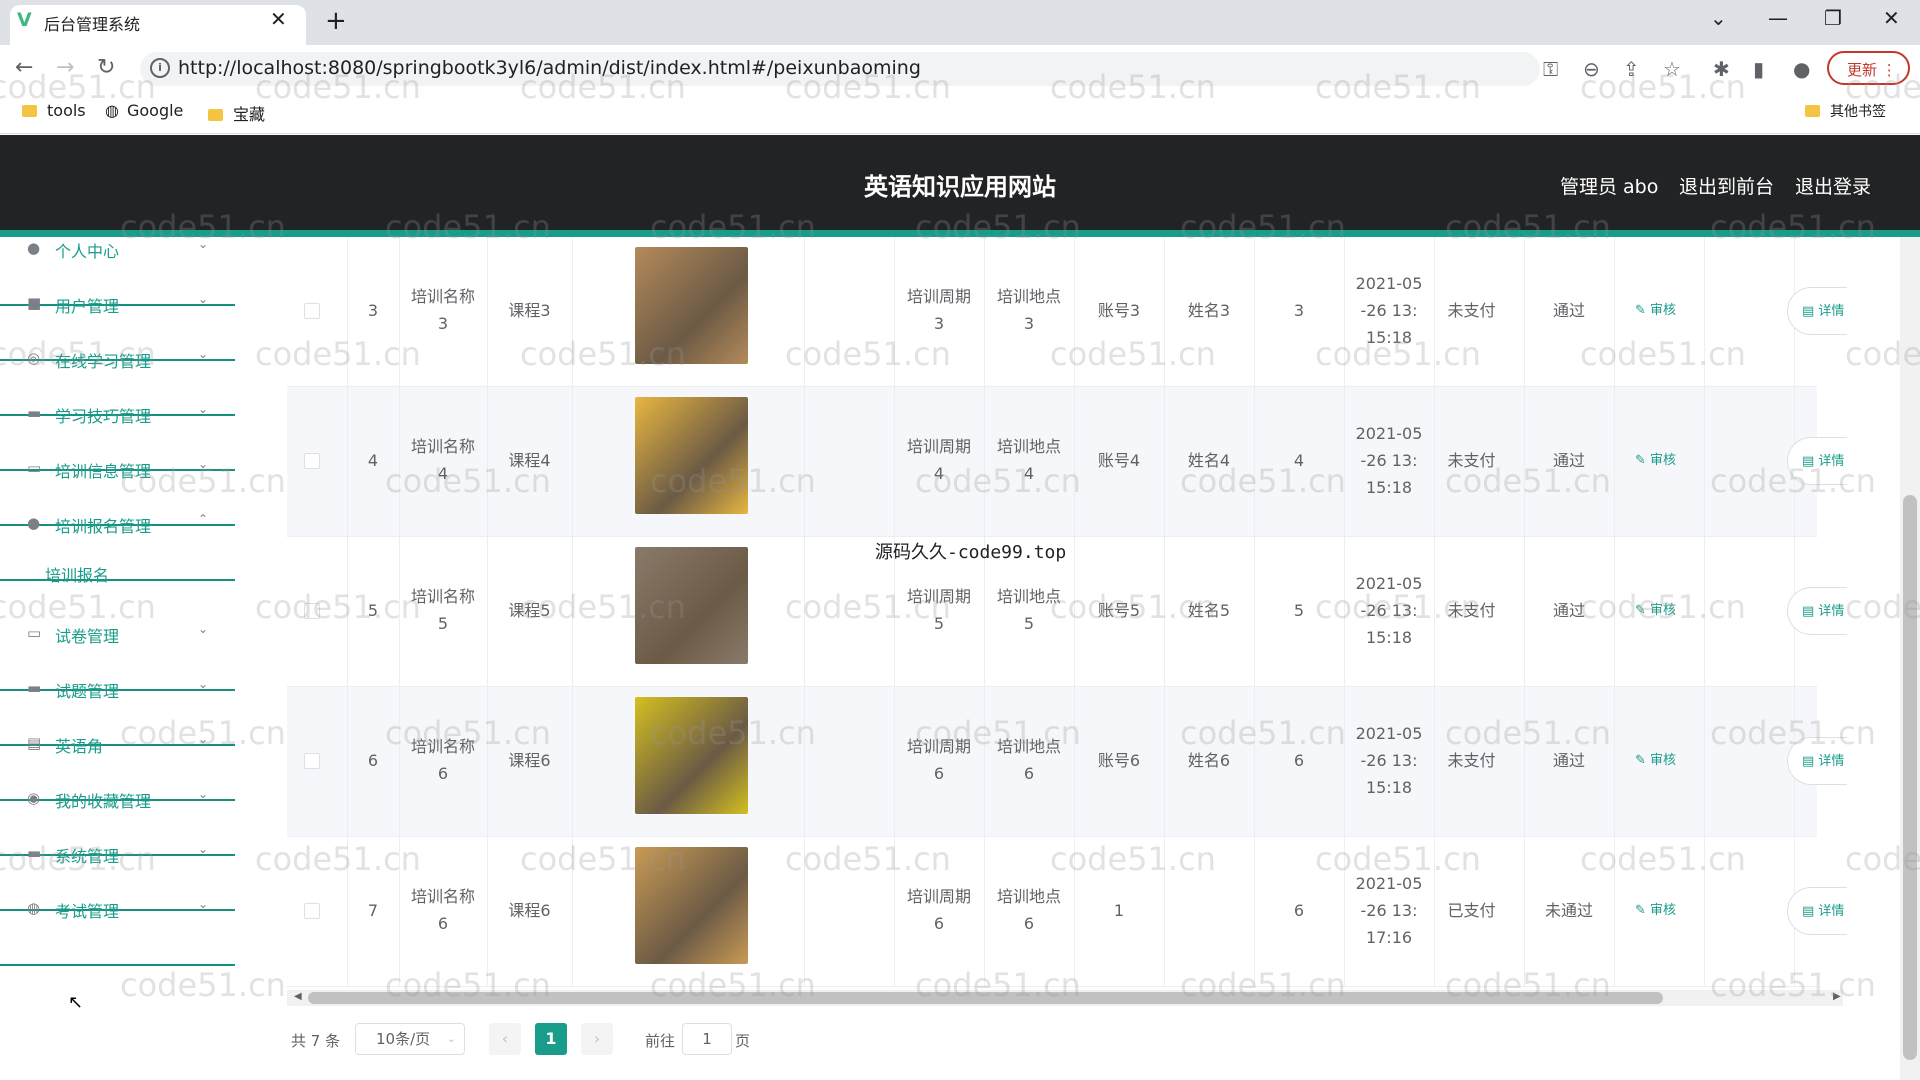  I want to click on tab-close-icon: ✕, so click(278, 19).